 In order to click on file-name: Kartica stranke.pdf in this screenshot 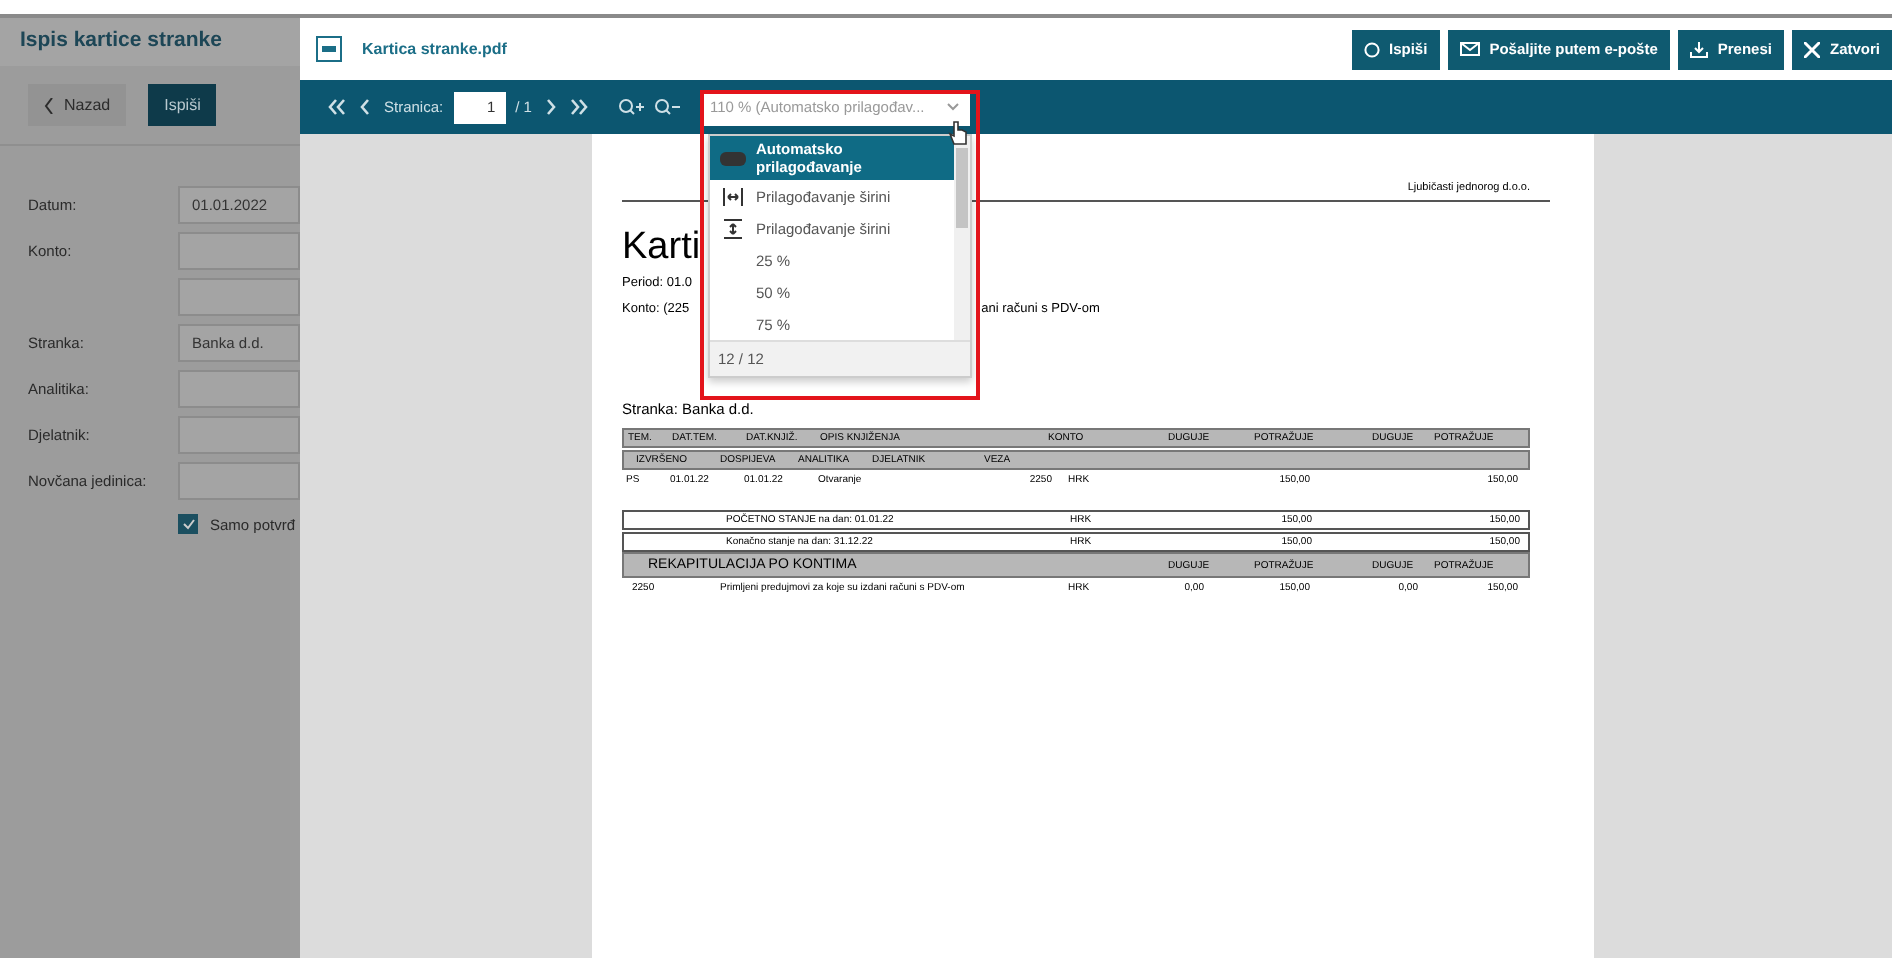, I will do `click(435, 49)`.